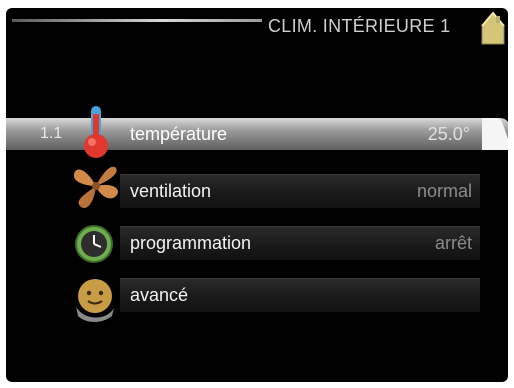 The image size is (514, 388). Describe the element at coordinates (300, 295) in the screenshot. I see `menu-item-avance: avancé` at that location.